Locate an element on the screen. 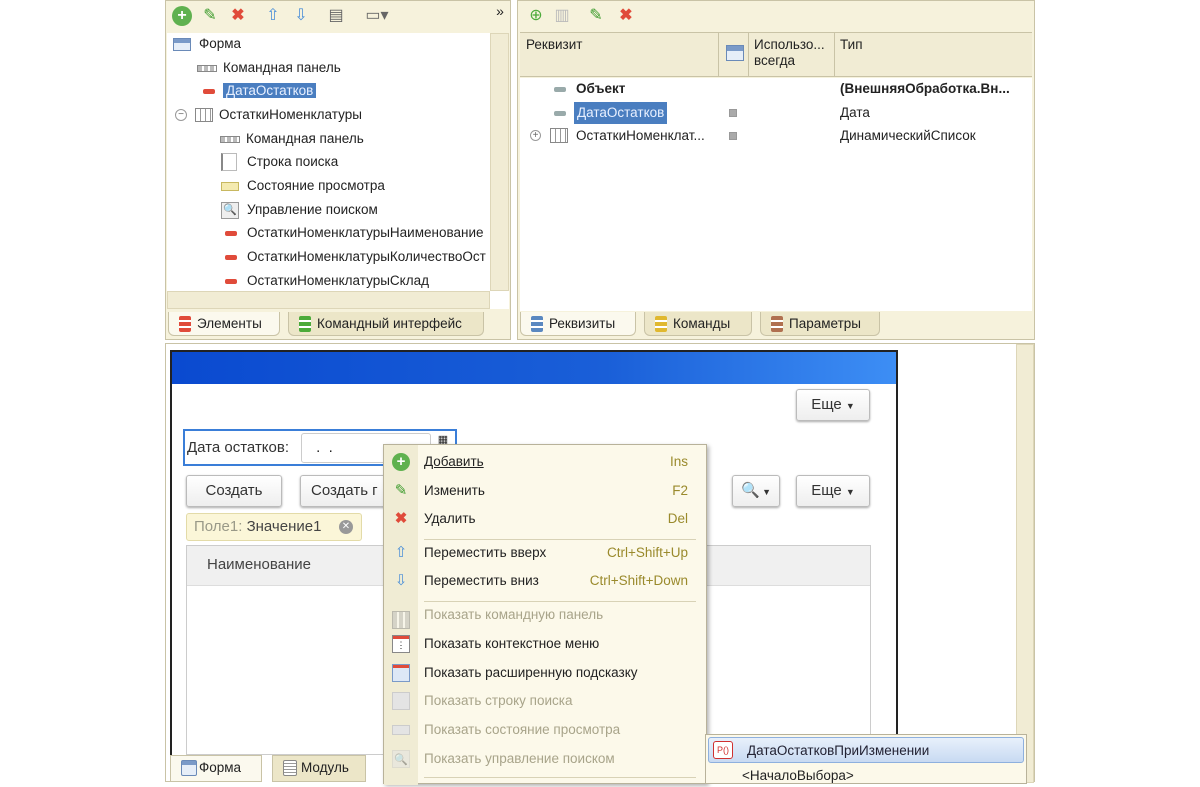 The height and width of the screenshot is (787, 1200). menu-item-show-extended-tooltip: Показать расширенную подсказку is located at coordinates (545, 673).